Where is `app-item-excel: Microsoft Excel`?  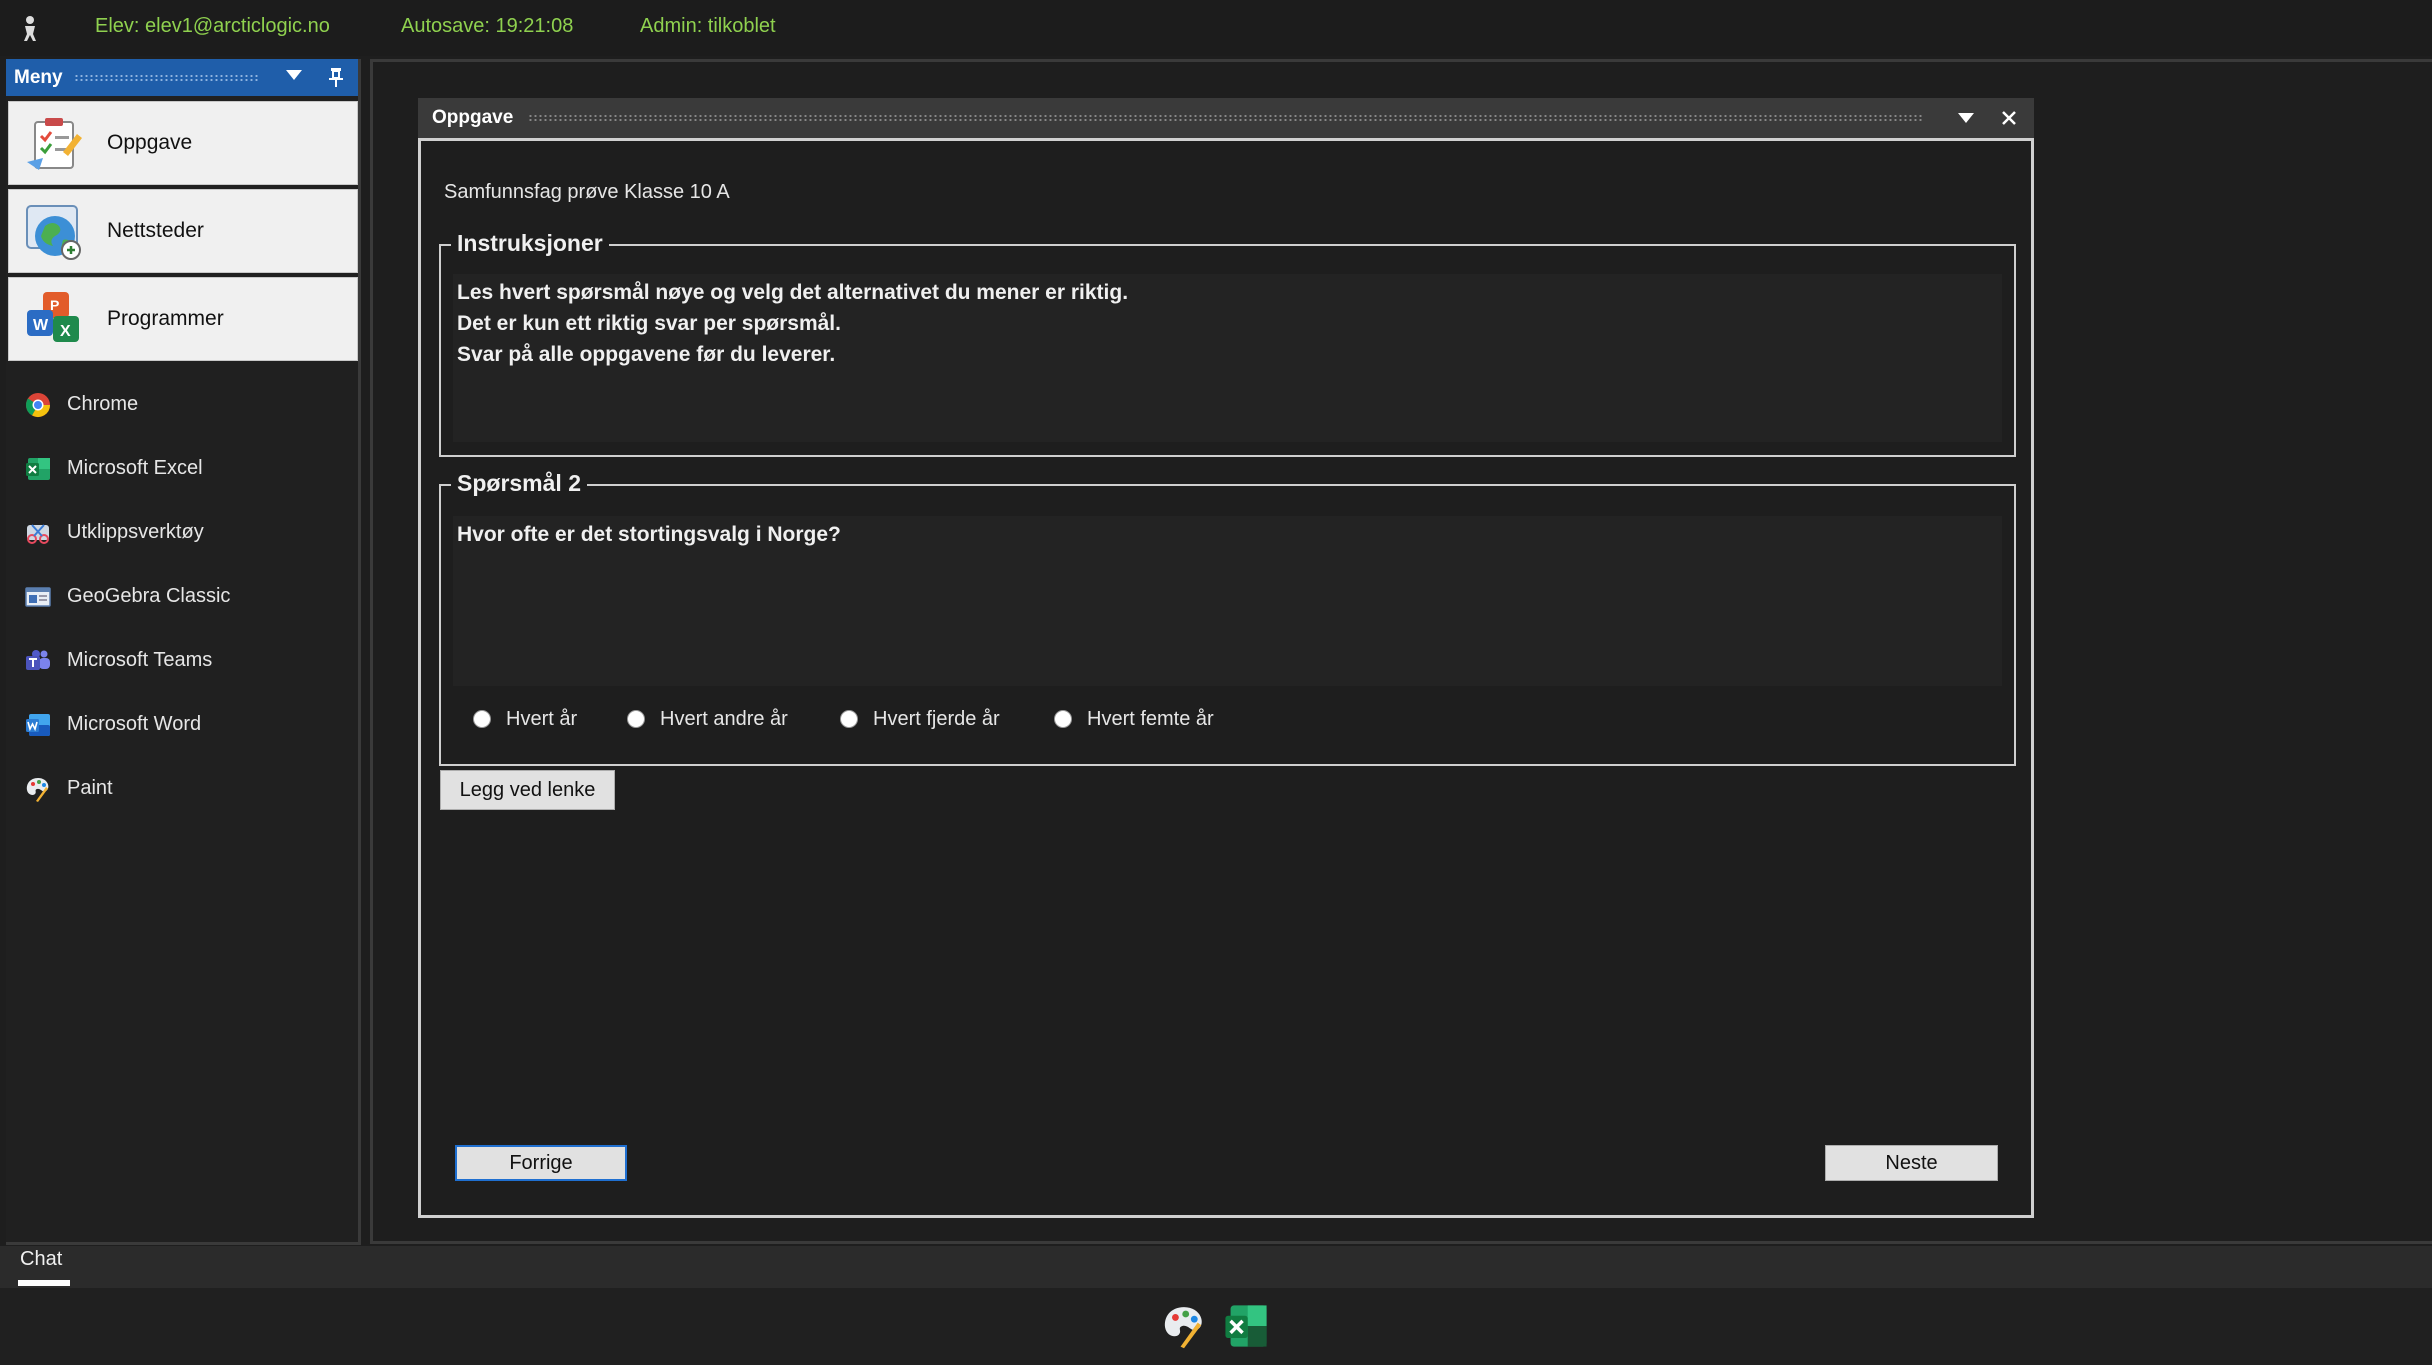
app-item-excel: Microsoft Excel is located at coordinates (182, 469).